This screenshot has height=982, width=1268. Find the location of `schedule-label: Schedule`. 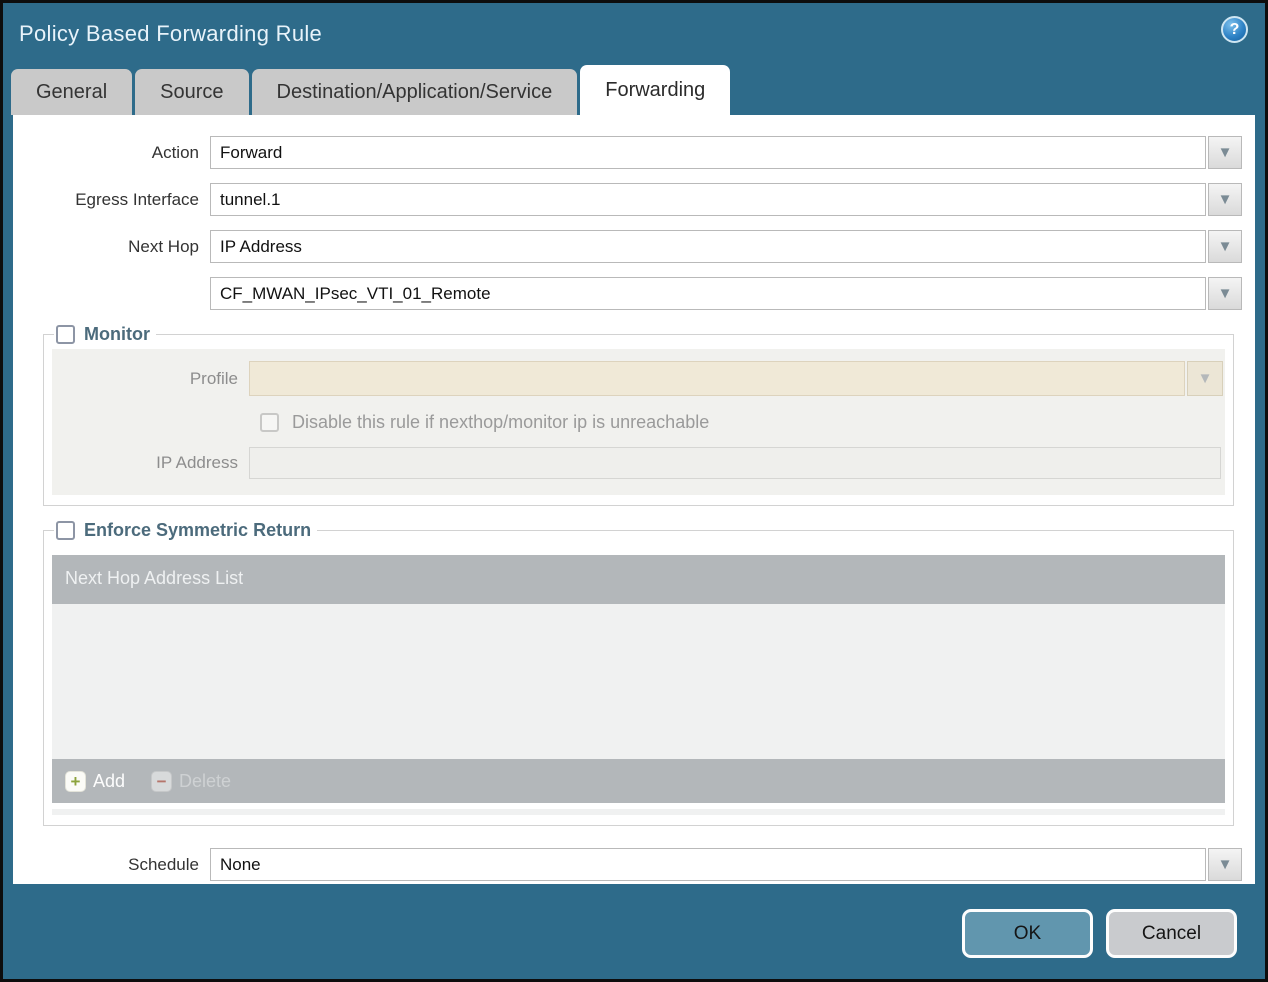

schedule-label: Schedule is located at coordinates (163, 864).